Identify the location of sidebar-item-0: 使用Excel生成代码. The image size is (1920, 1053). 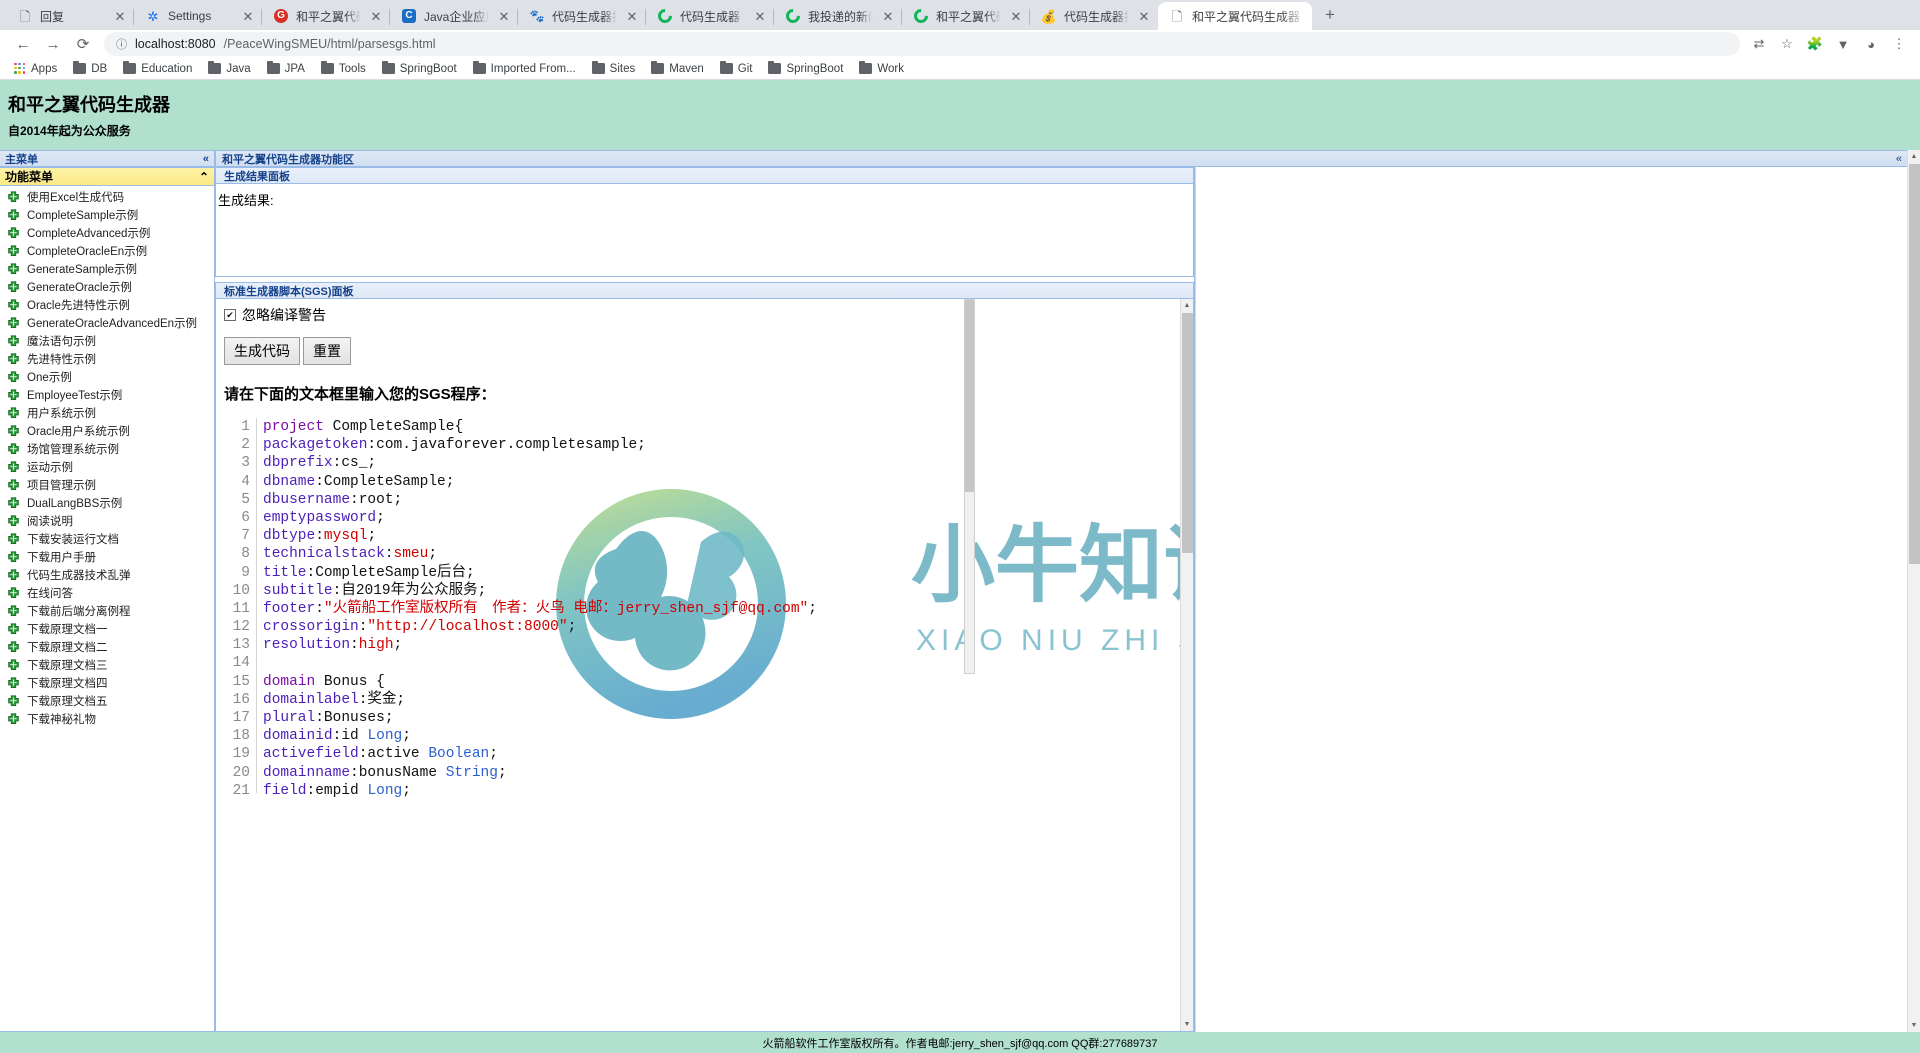
(107, 197).